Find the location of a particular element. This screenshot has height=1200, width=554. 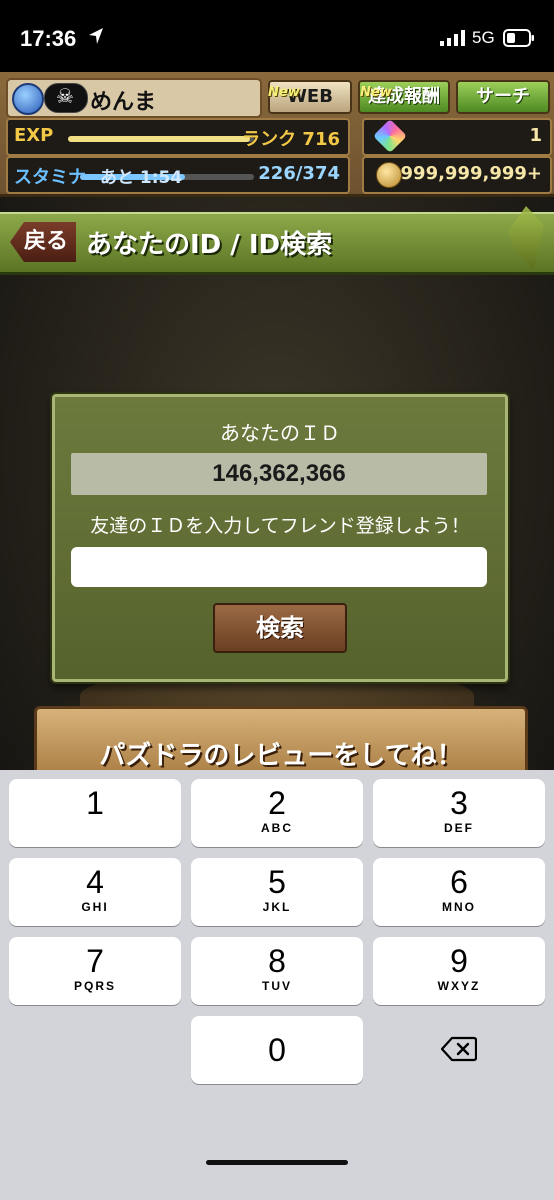

key-letters: TUV is located at coordinates (277, 986).